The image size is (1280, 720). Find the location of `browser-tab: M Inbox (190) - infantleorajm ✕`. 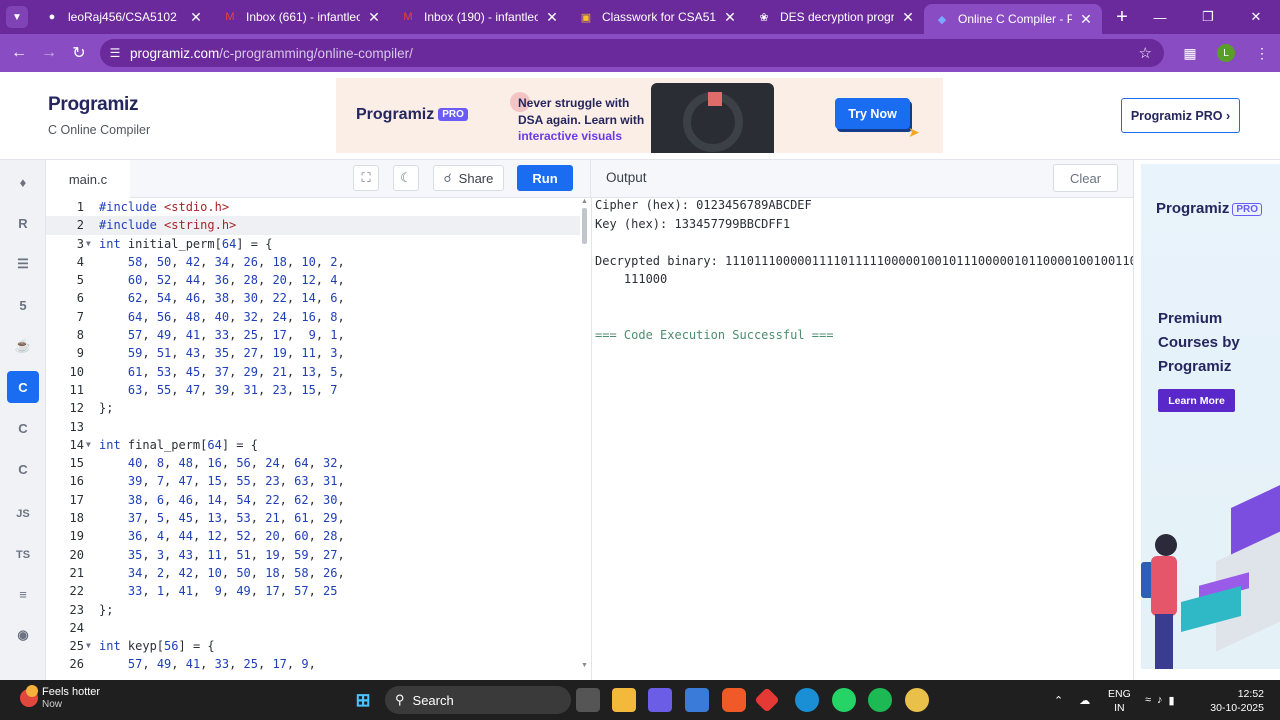

browser-tab: M Inbox (190) - infantleorajm ✕ is located at coordinates (479, 17).